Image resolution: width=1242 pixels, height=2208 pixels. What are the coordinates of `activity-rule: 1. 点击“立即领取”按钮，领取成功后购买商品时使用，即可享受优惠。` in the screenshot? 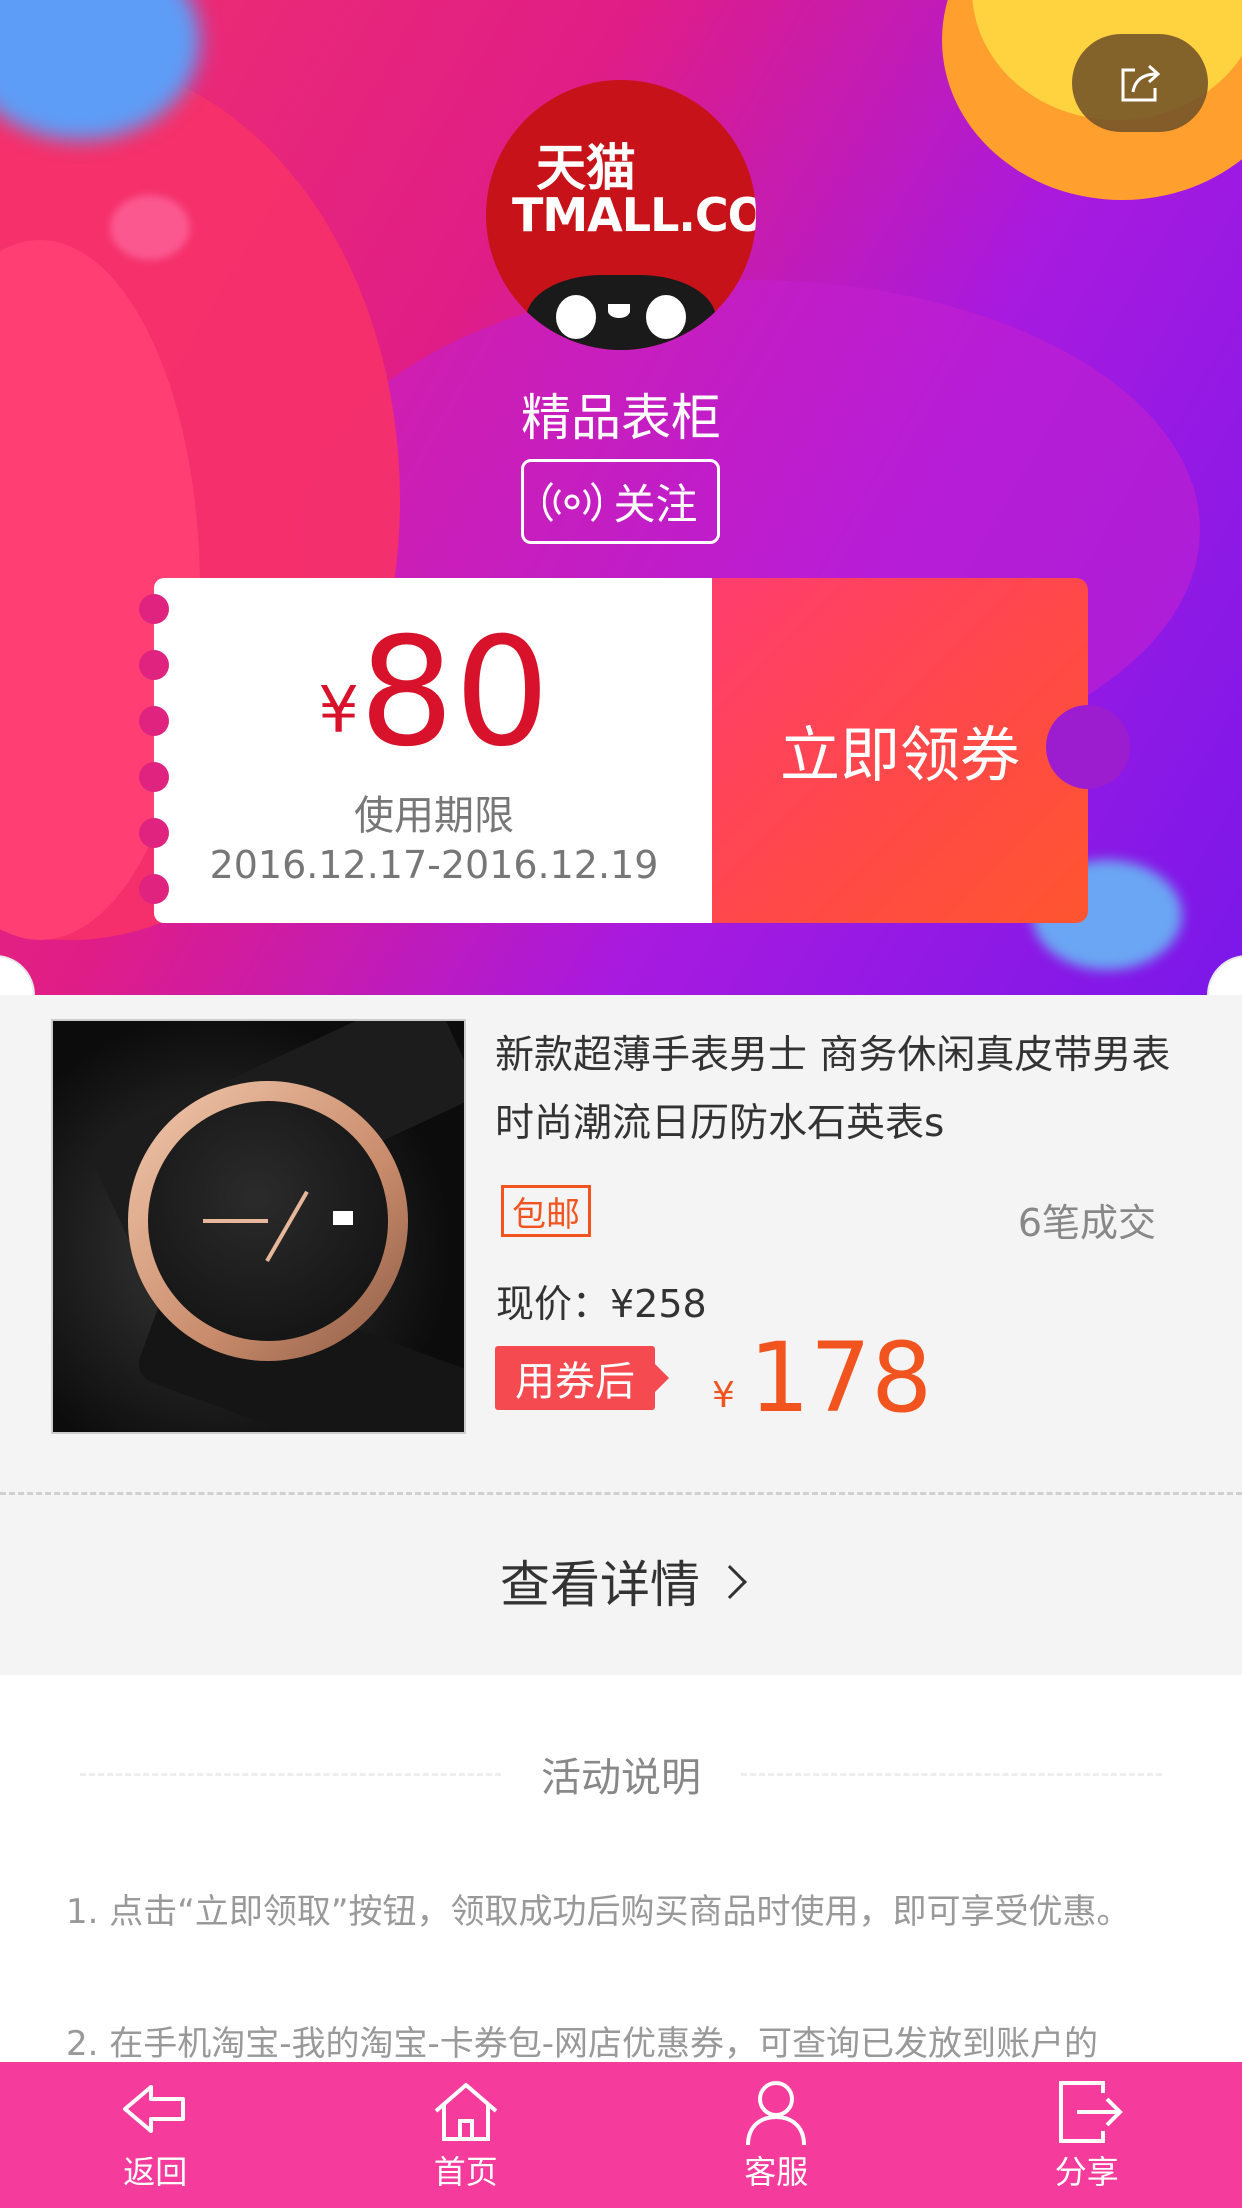 It's located at (598, 1912).